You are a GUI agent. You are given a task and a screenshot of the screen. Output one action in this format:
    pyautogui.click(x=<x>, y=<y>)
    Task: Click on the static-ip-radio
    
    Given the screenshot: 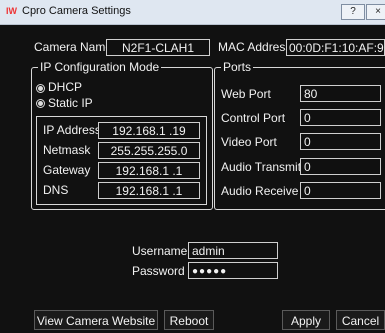 What is the action you would take?
    pyautogui.click(x=40, y=103)
    